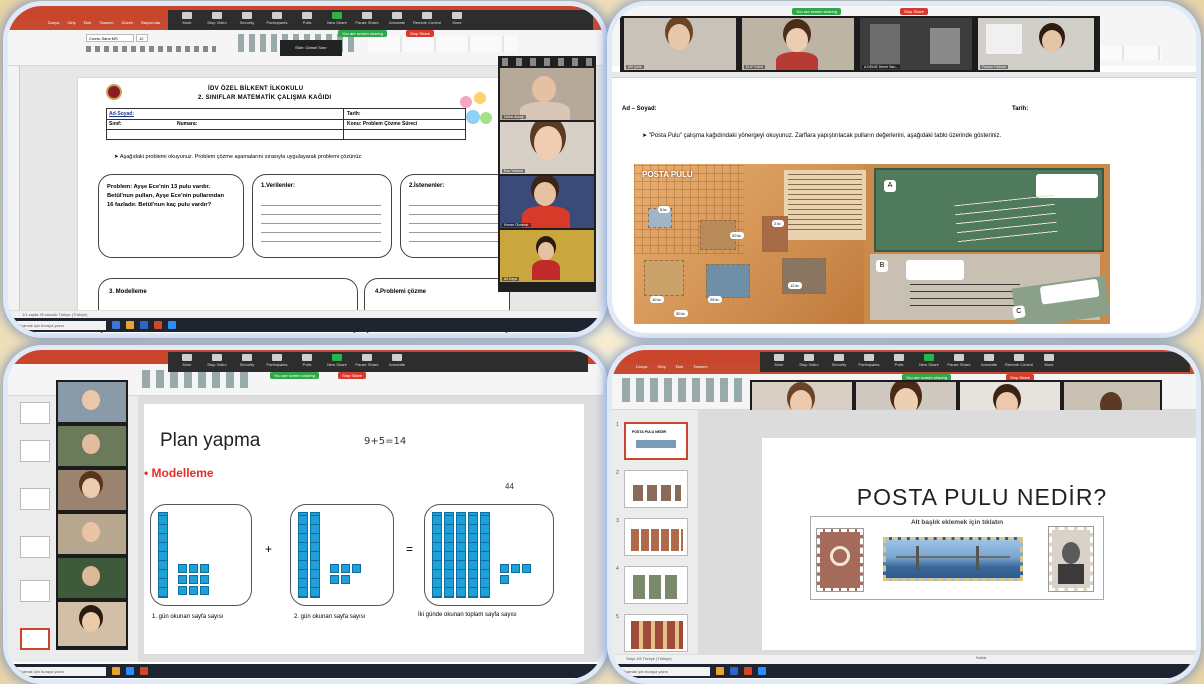  I want to click on font-family-box: Comic Sans MS, so click(110, 38).